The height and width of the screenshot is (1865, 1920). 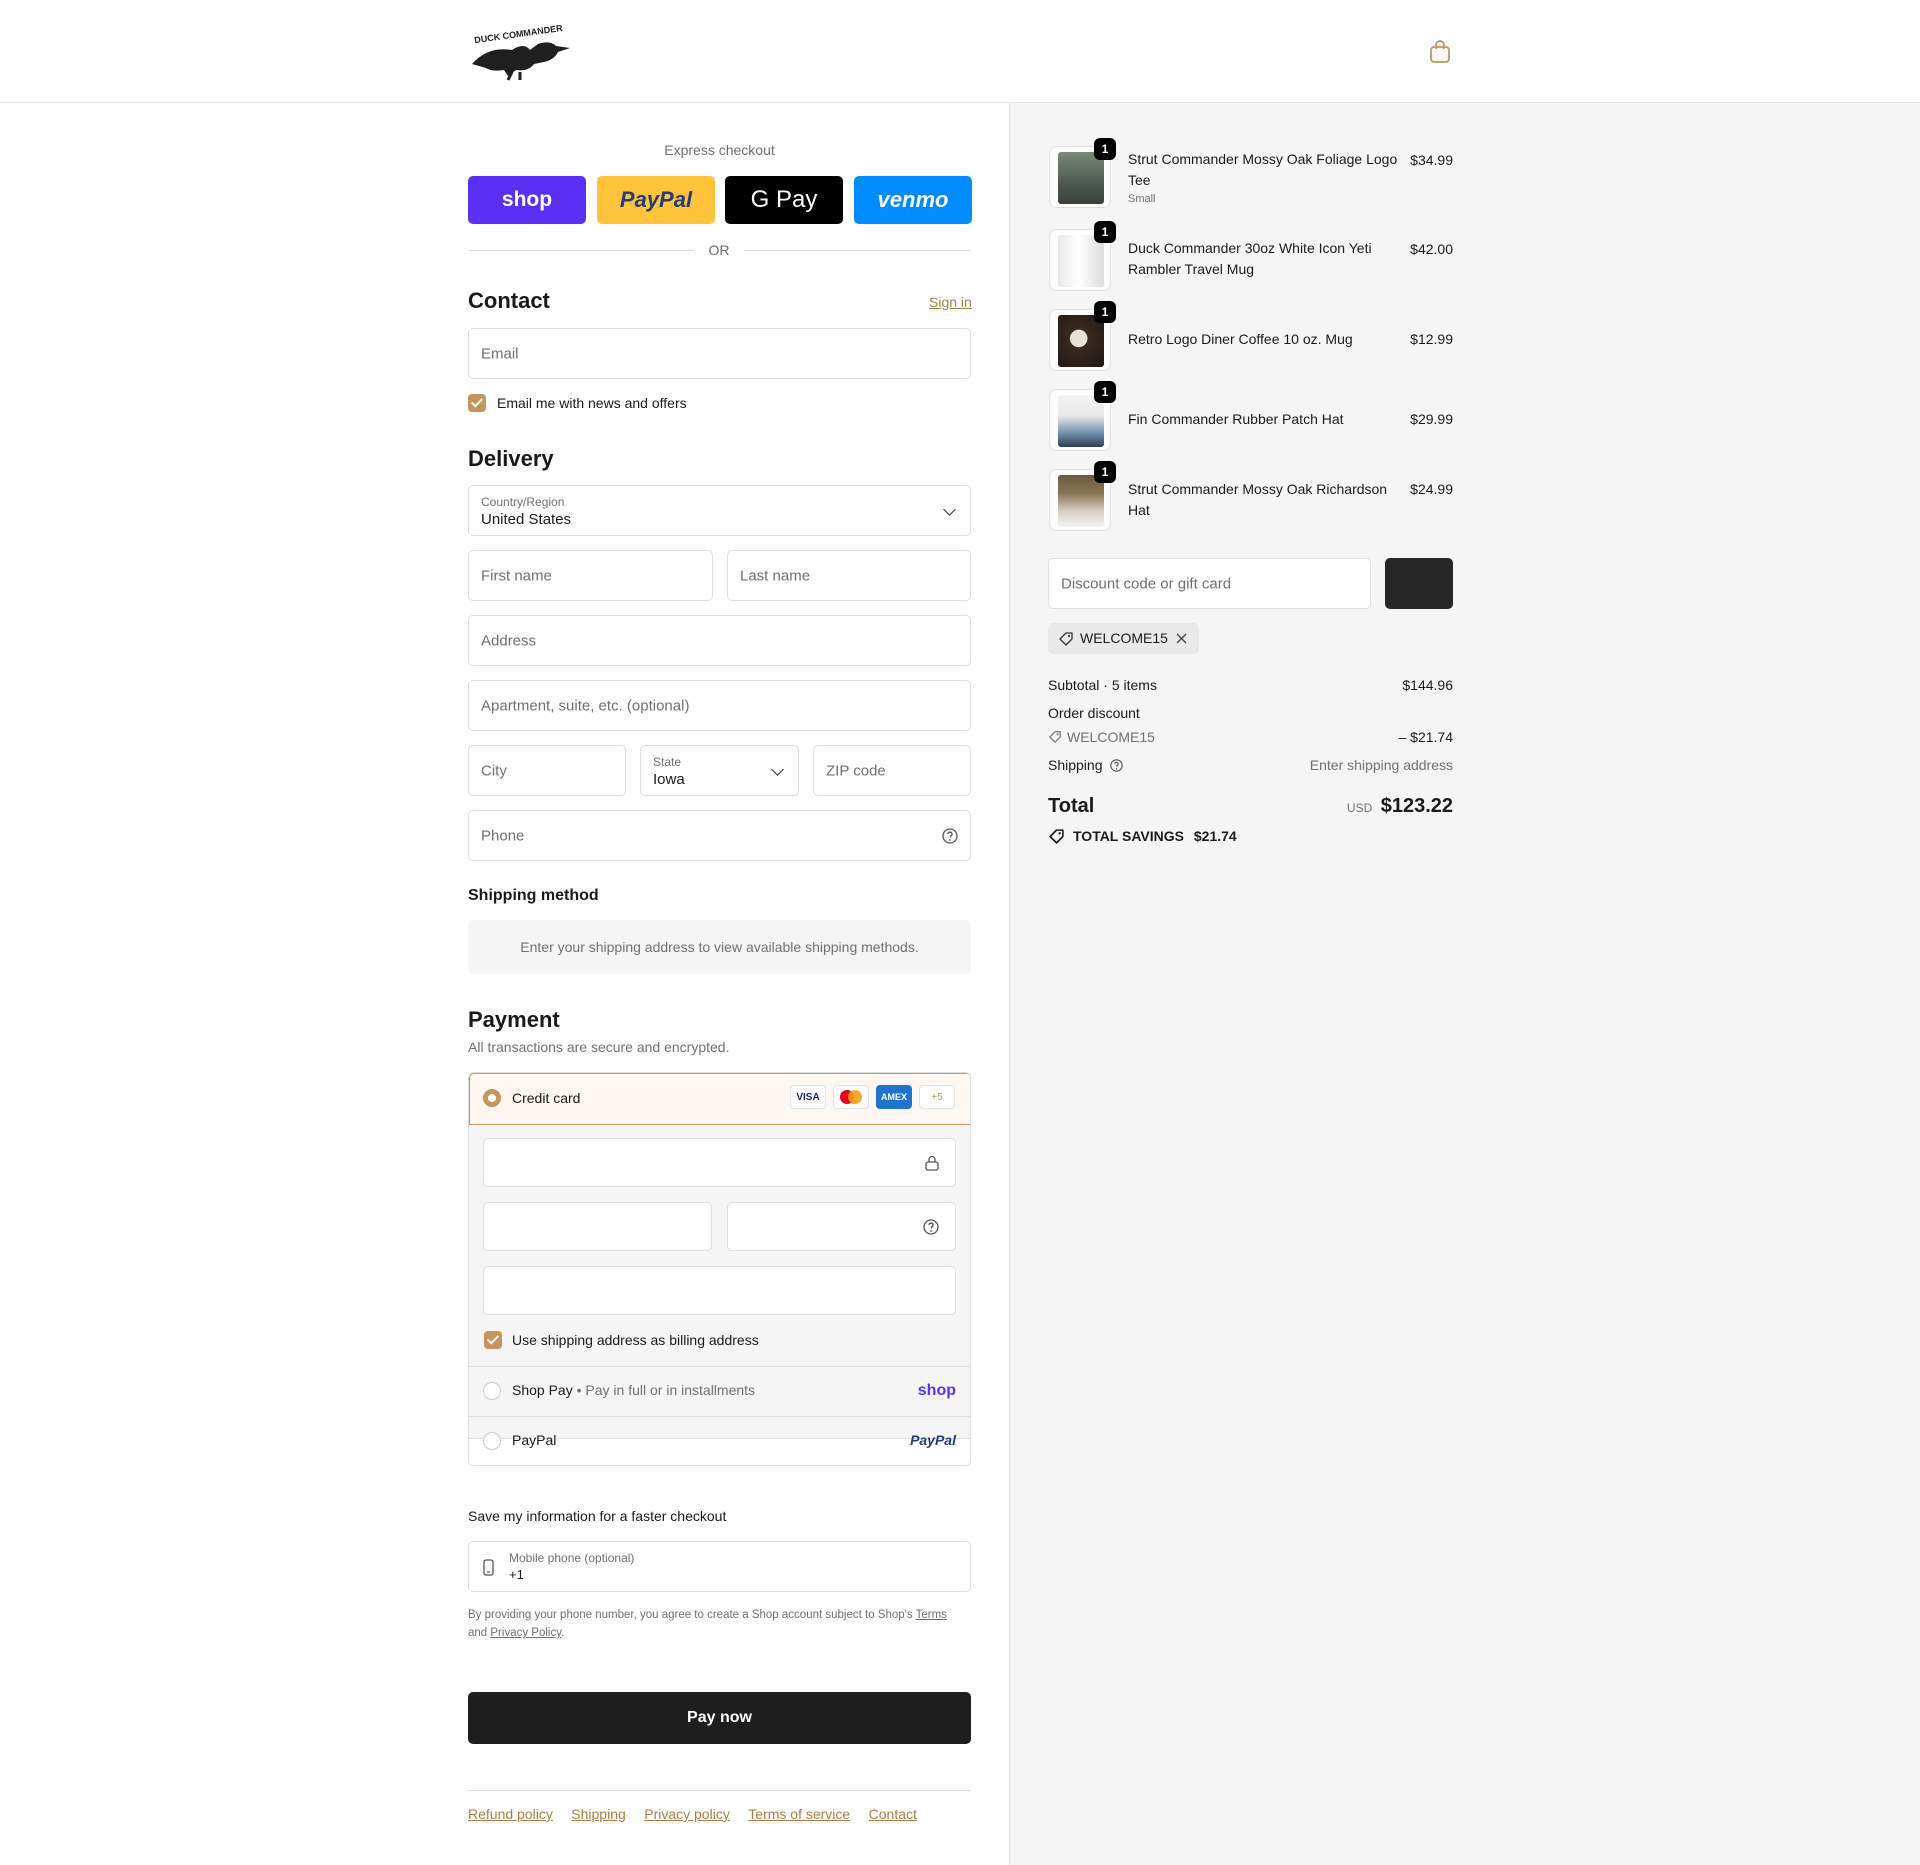 I want to click on paypal-radio, so click(x=492, y=1441).